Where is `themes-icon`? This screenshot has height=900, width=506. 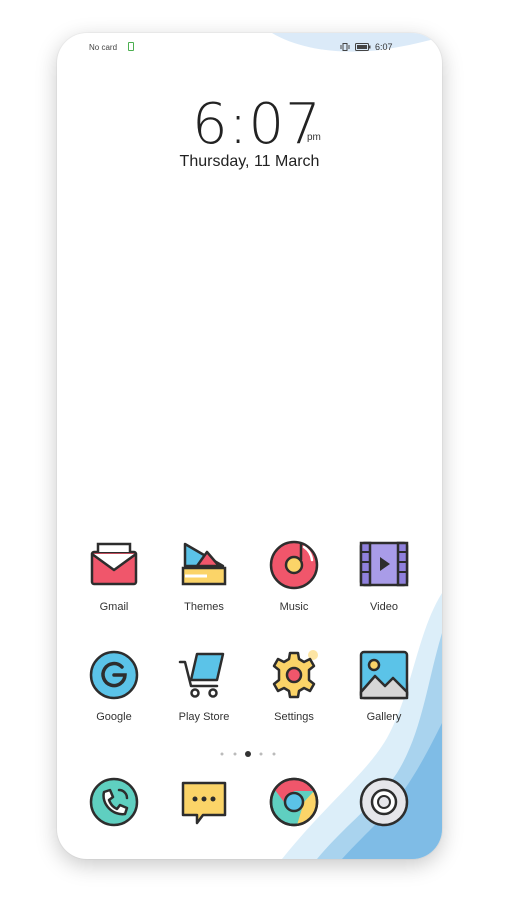
themes-icon is located at coordinates (204, 564).